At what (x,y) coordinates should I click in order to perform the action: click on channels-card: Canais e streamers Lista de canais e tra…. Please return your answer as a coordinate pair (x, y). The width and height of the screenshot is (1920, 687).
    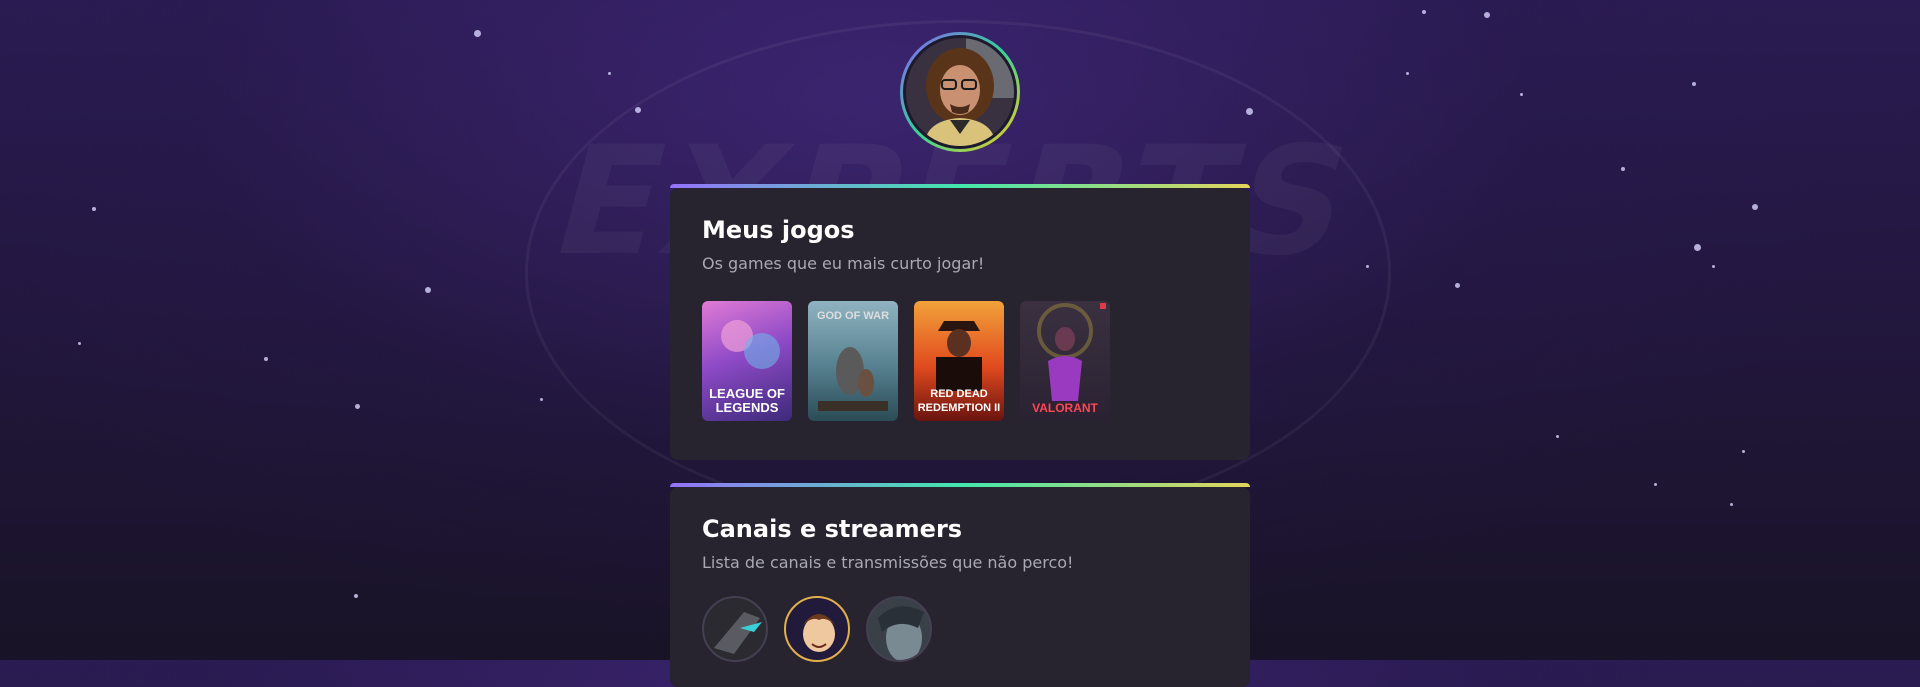
    Looking at the image, I should click on (960, 585).